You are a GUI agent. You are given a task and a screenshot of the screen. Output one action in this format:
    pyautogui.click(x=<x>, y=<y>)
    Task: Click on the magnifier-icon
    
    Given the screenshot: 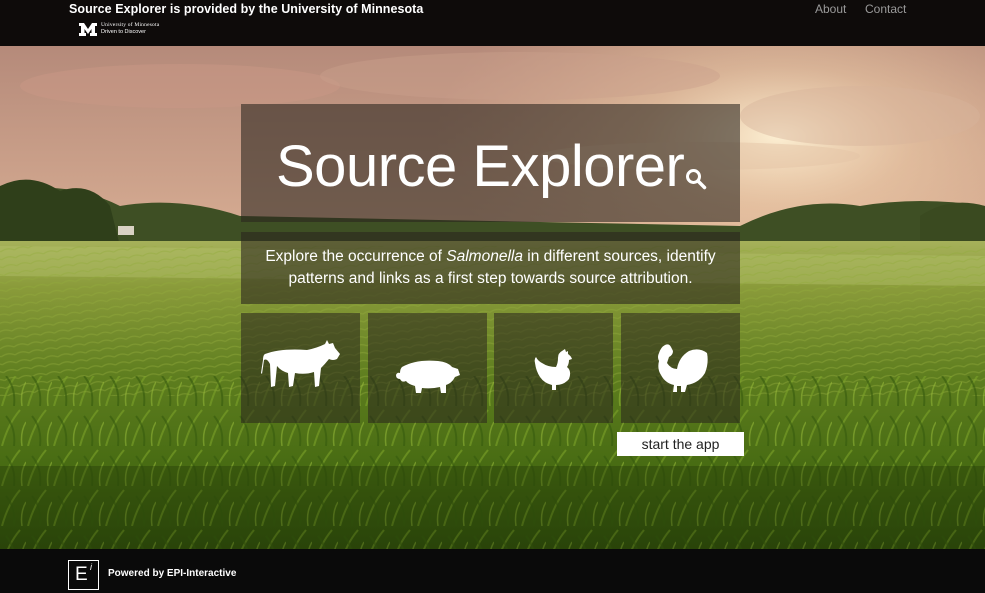 What is the action you would take?
    pyautogui.click(x=696, y=179)
    